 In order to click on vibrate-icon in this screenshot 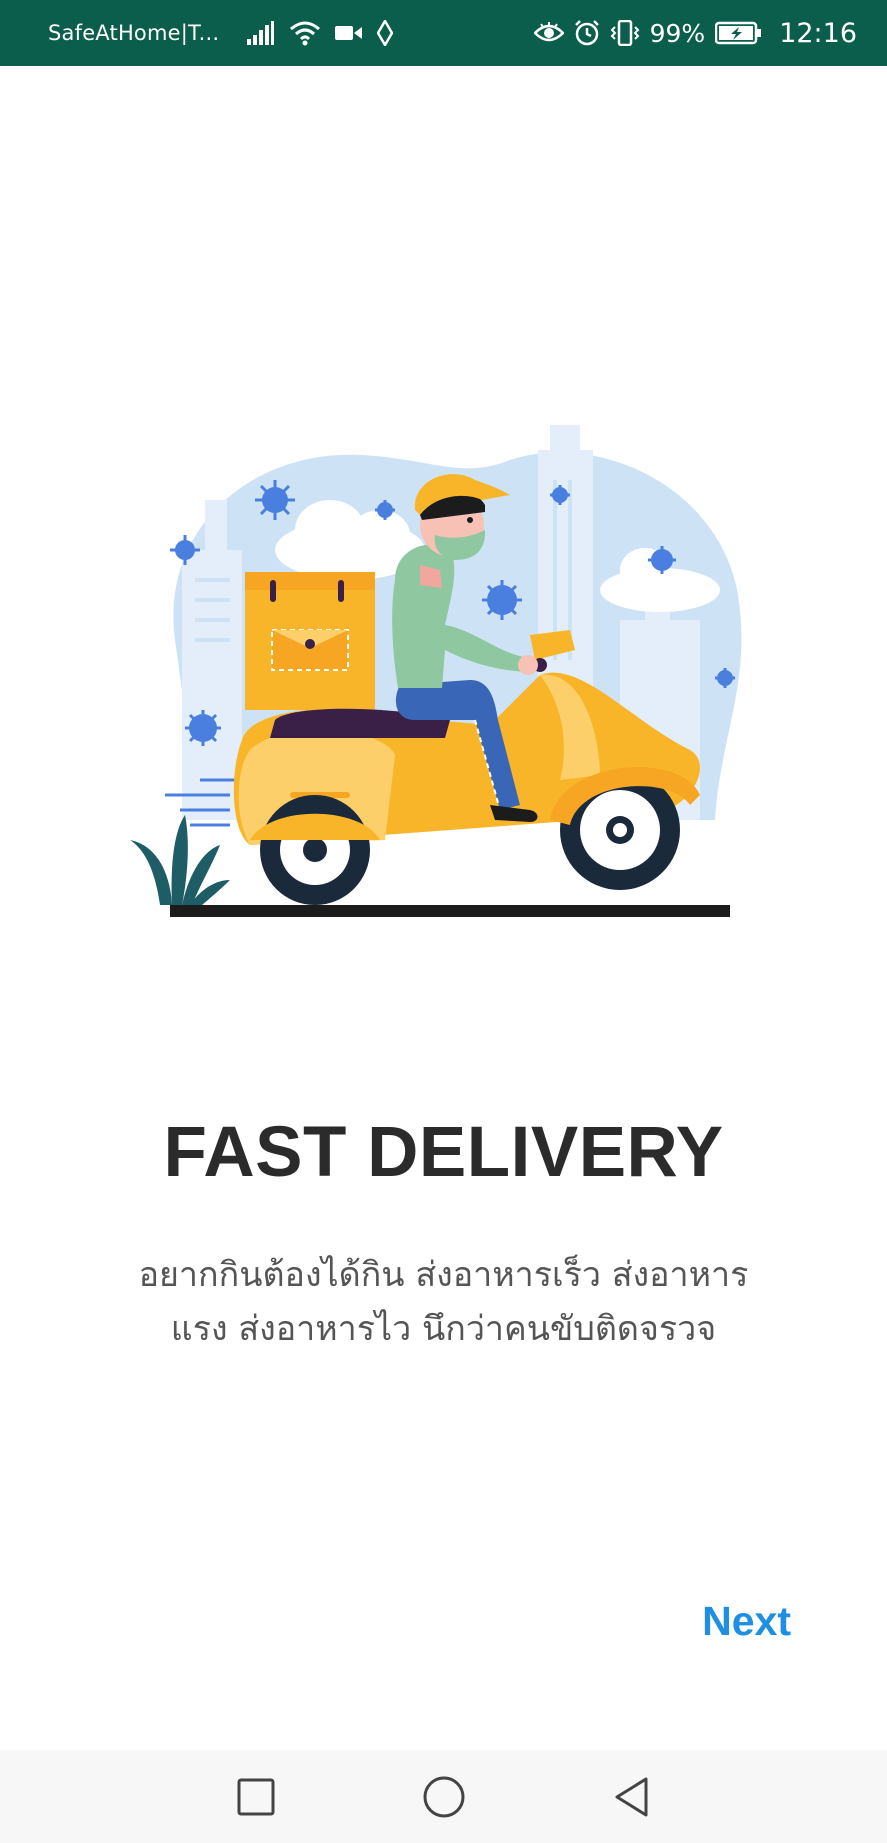, I will do `click(625, 33)`.